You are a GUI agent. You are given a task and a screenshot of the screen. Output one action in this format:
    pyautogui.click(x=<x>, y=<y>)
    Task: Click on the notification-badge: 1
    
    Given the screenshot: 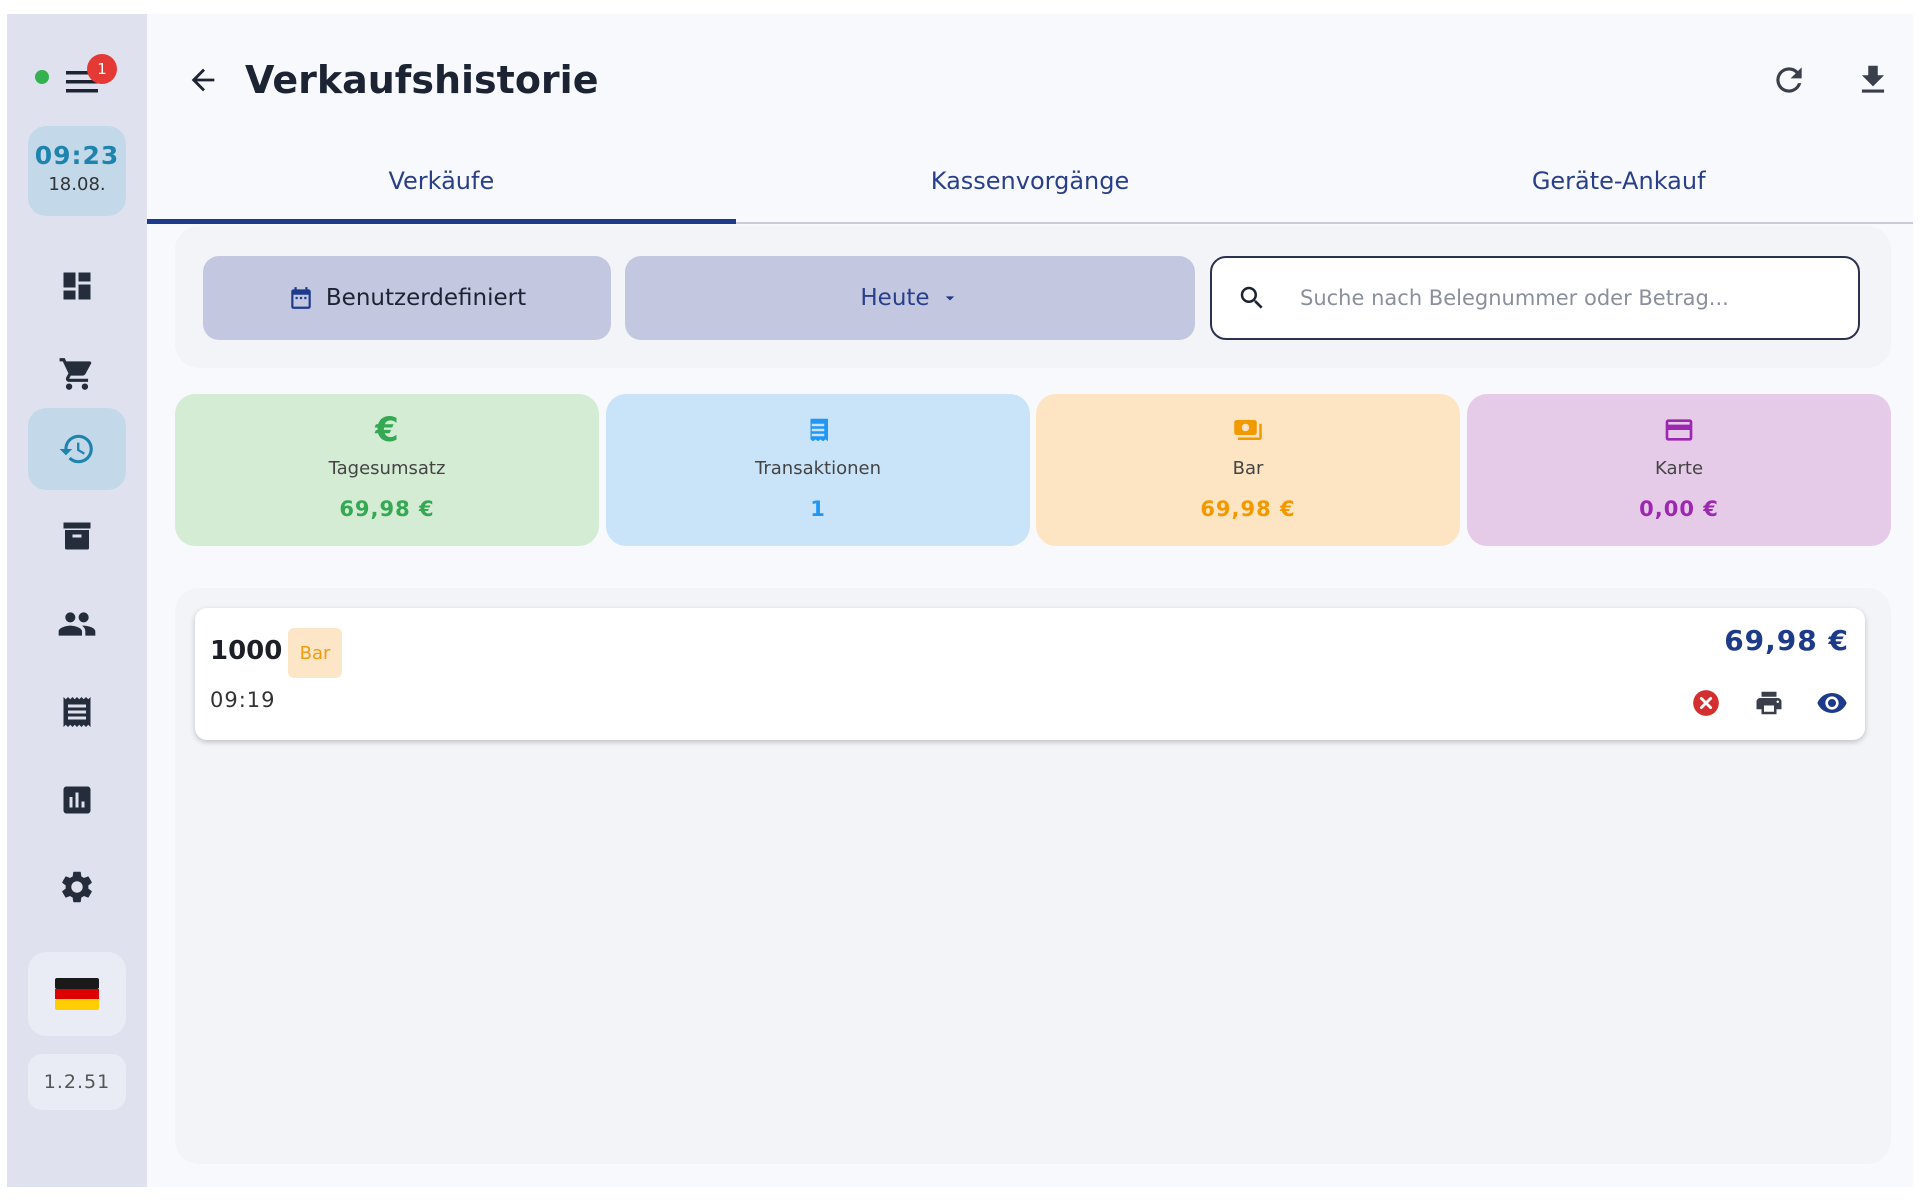 What is the action you would take?
    pyautogui.click(x=102, y=69)
    